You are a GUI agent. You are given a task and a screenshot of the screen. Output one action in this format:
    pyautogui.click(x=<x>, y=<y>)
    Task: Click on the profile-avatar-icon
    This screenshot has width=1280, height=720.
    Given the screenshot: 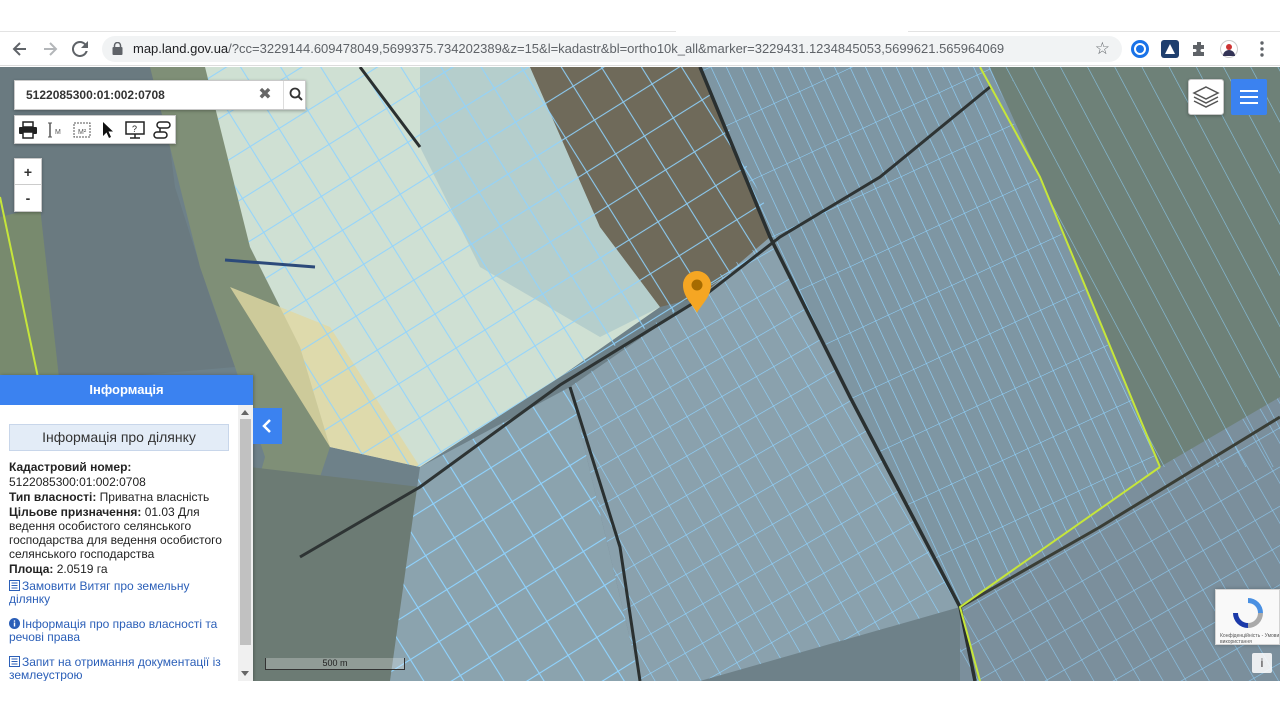 What is the action you would take?
    pyautogui.click(x=1229, y=49)
    